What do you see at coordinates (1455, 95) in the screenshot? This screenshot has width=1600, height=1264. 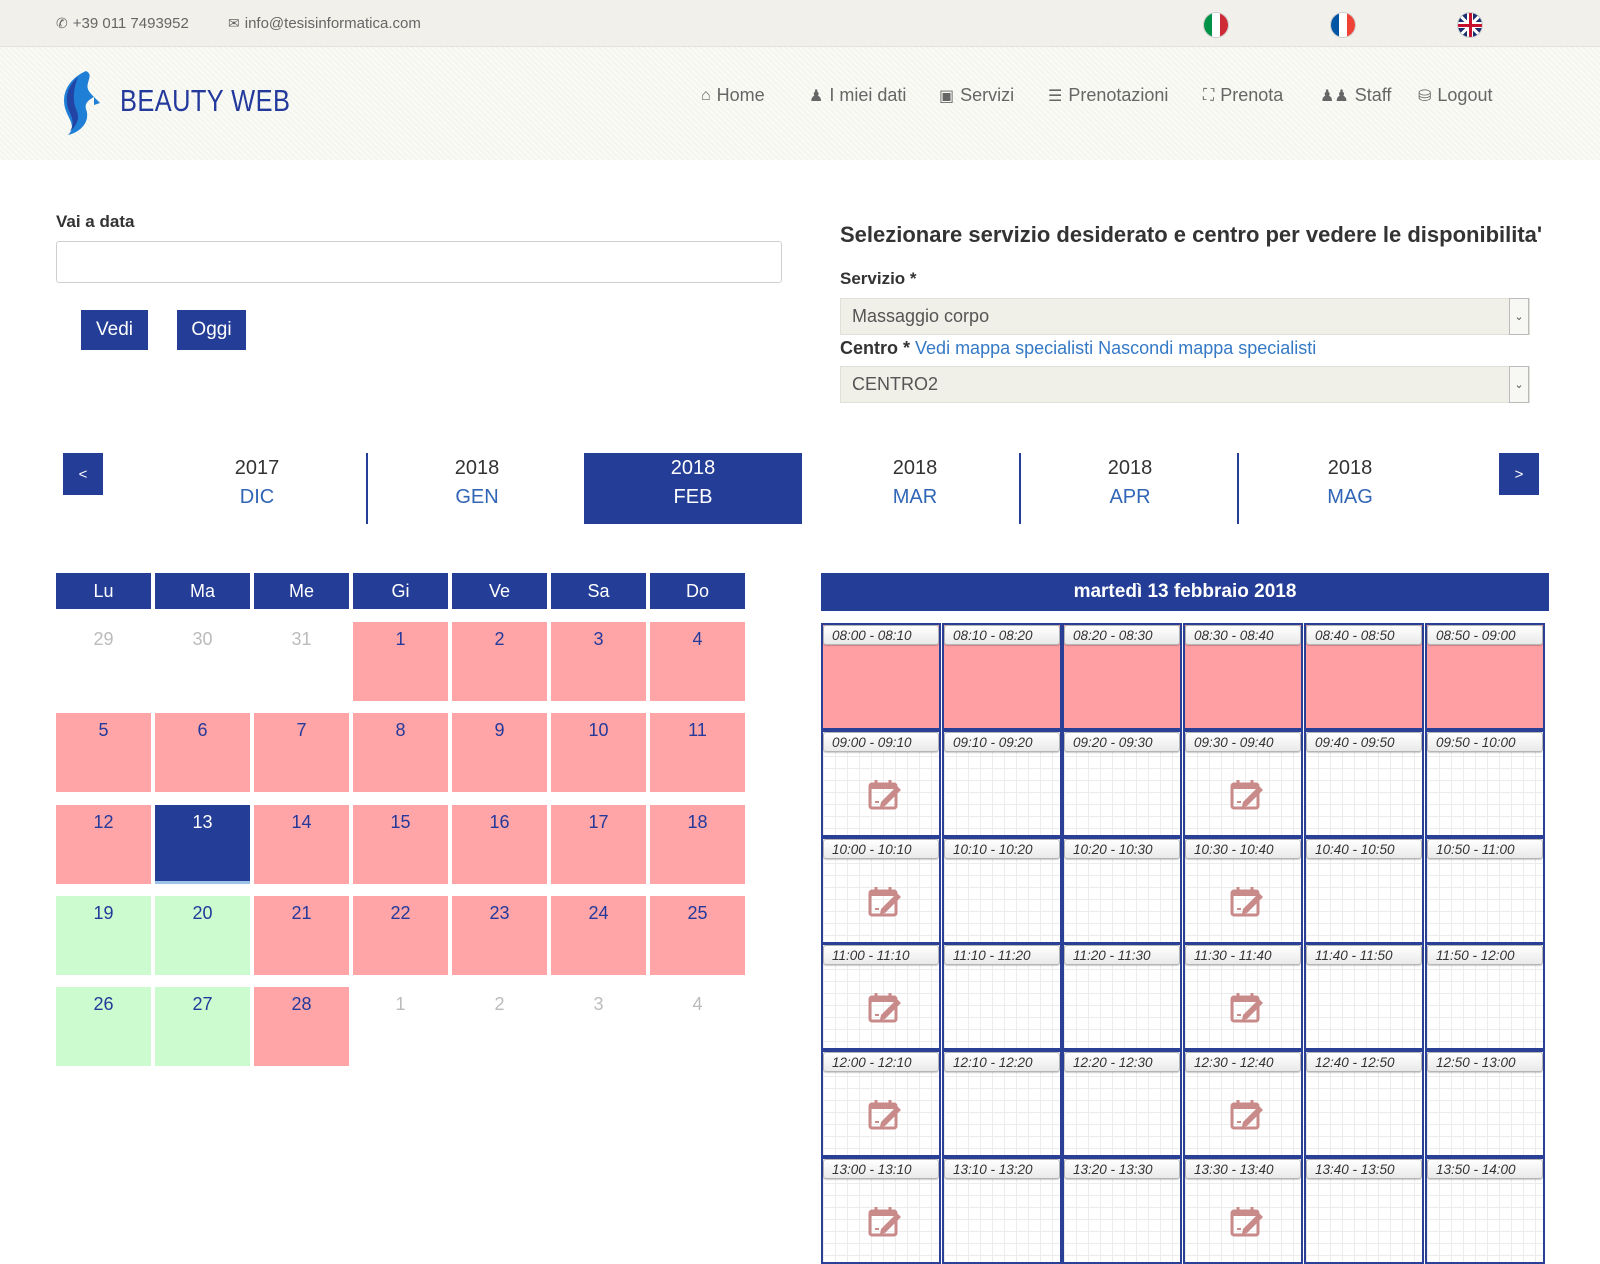 I see `nav-logout: ⛁ Logout` at bounding box center [1455, 95].